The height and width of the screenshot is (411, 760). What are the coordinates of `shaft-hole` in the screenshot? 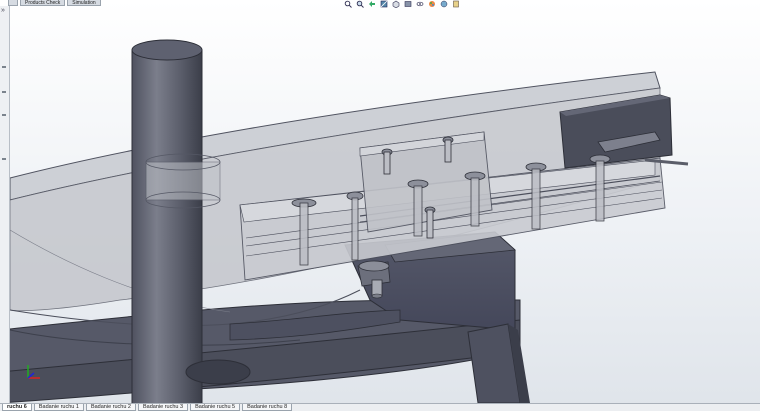 It's located at (218, 372).